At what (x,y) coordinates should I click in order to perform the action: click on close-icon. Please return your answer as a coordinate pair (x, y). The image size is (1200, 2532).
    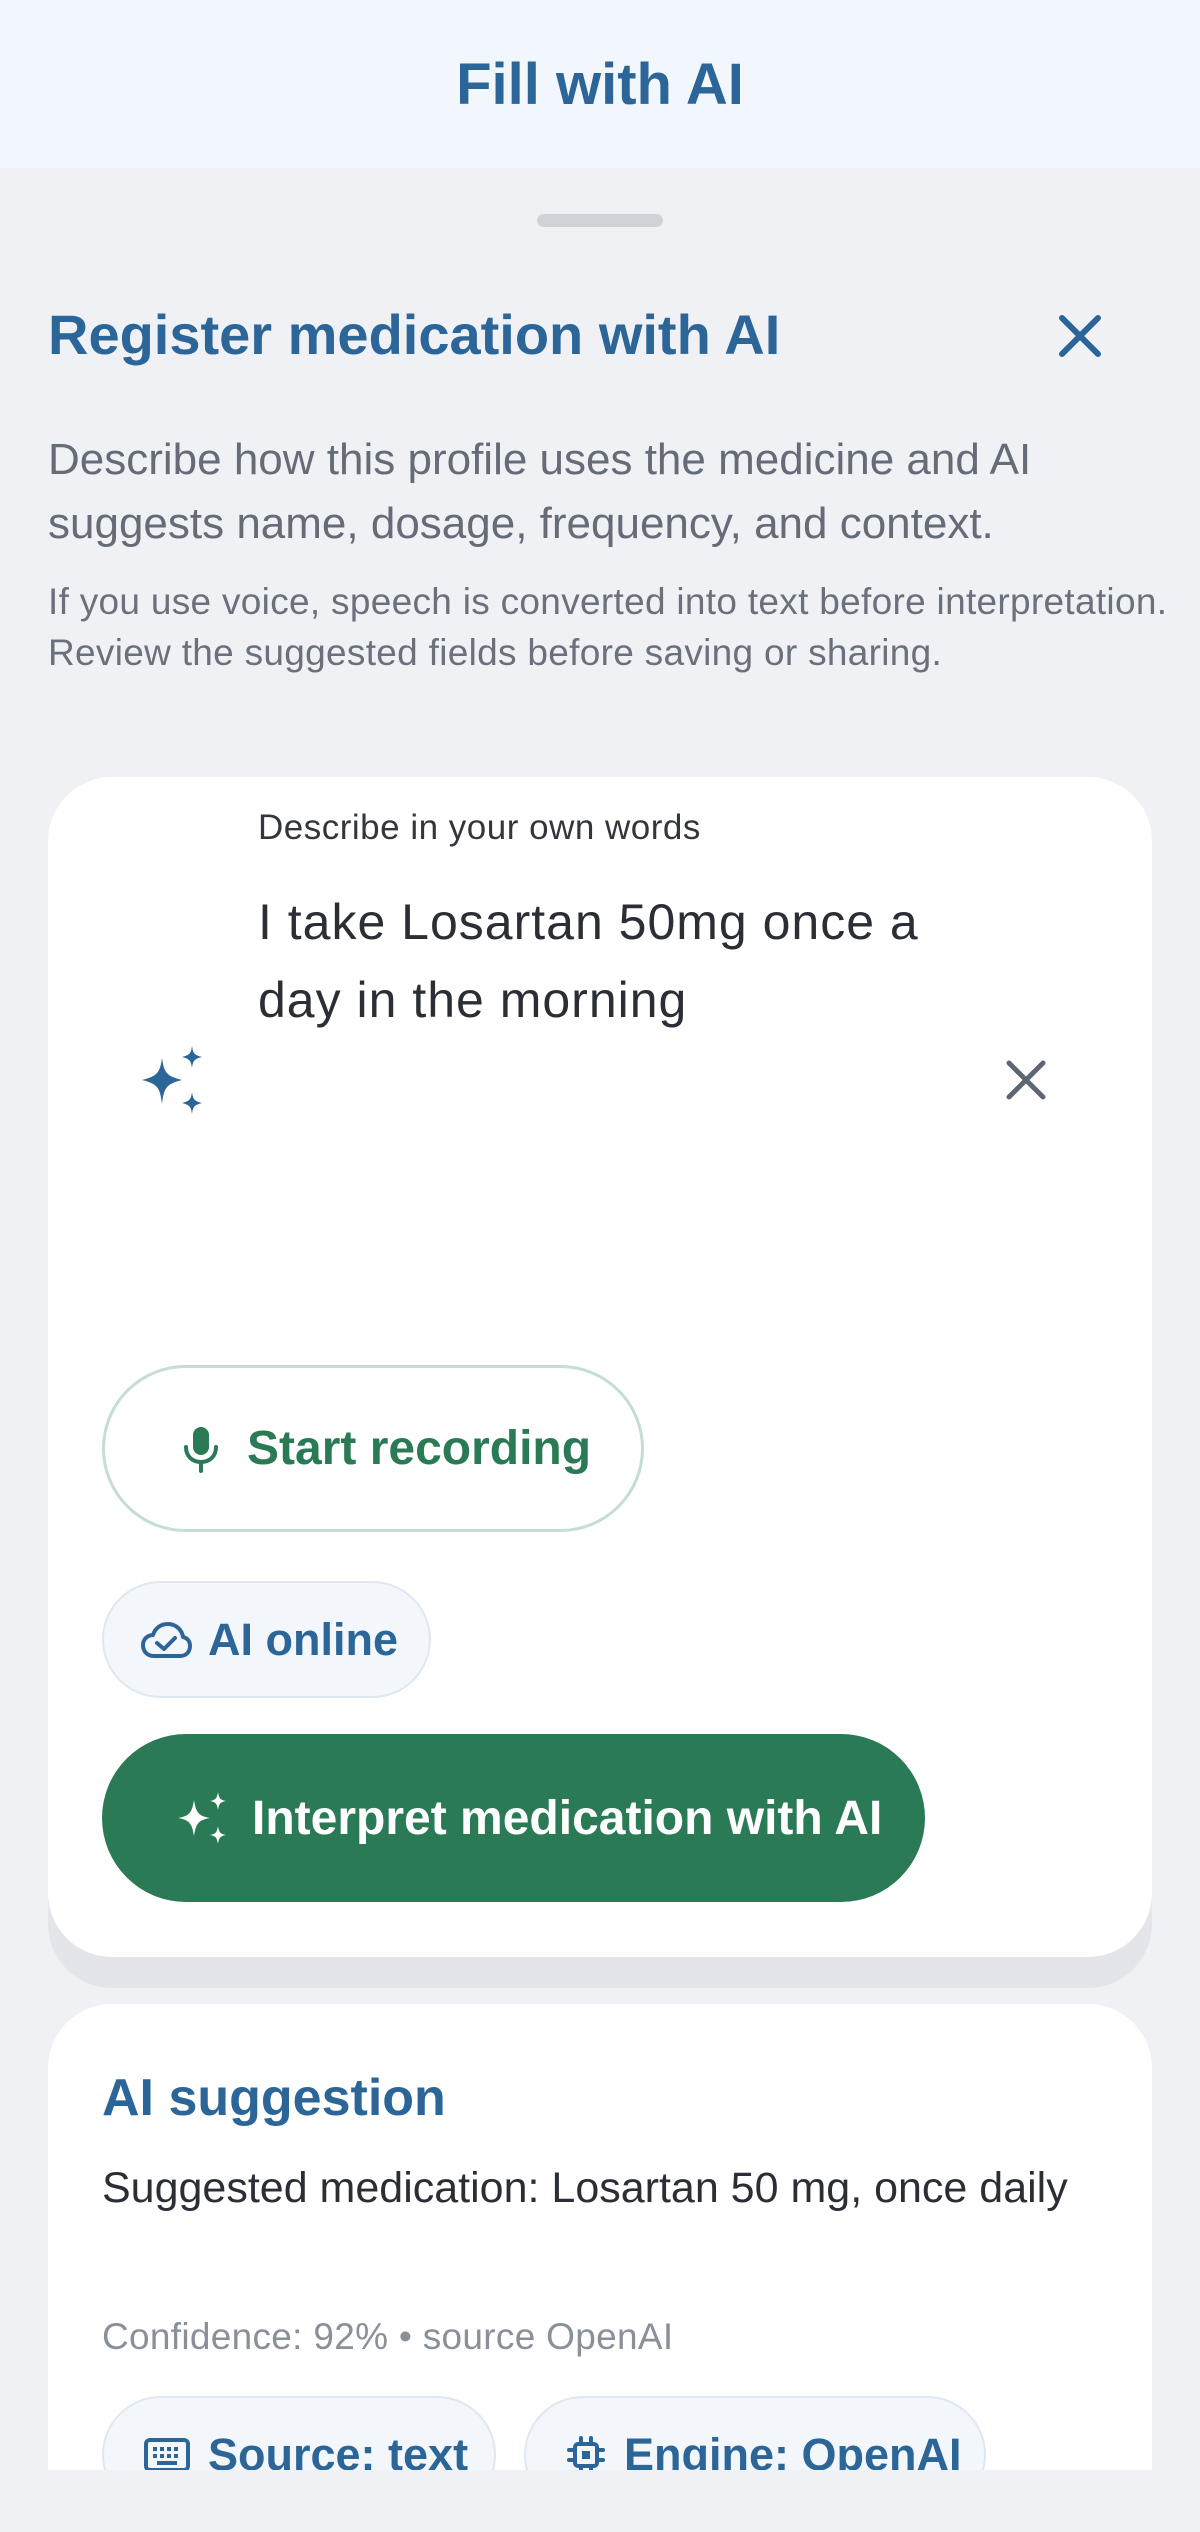
    Looking at the image, I should click on (1080, 336).